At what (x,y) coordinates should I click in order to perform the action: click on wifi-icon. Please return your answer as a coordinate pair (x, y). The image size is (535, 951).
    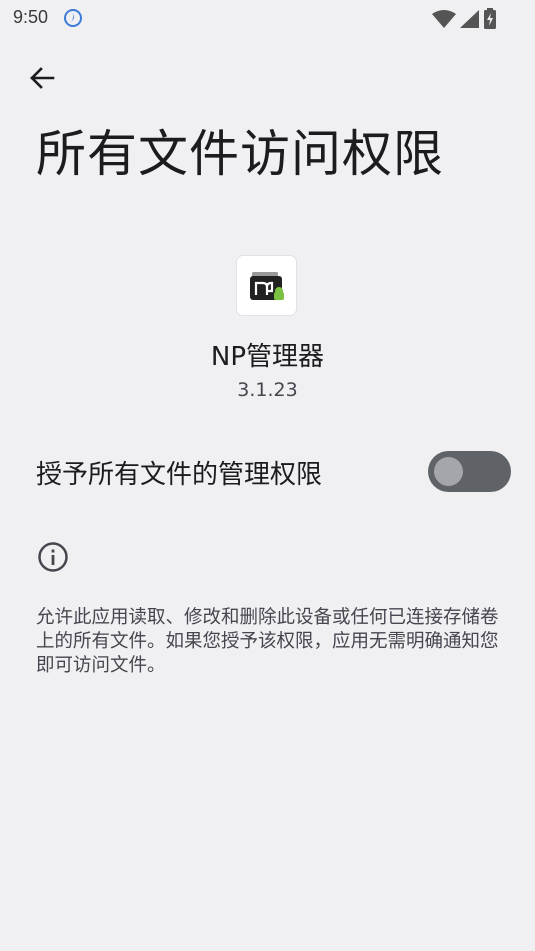
    Looking at the image, I should click on (444, 19).